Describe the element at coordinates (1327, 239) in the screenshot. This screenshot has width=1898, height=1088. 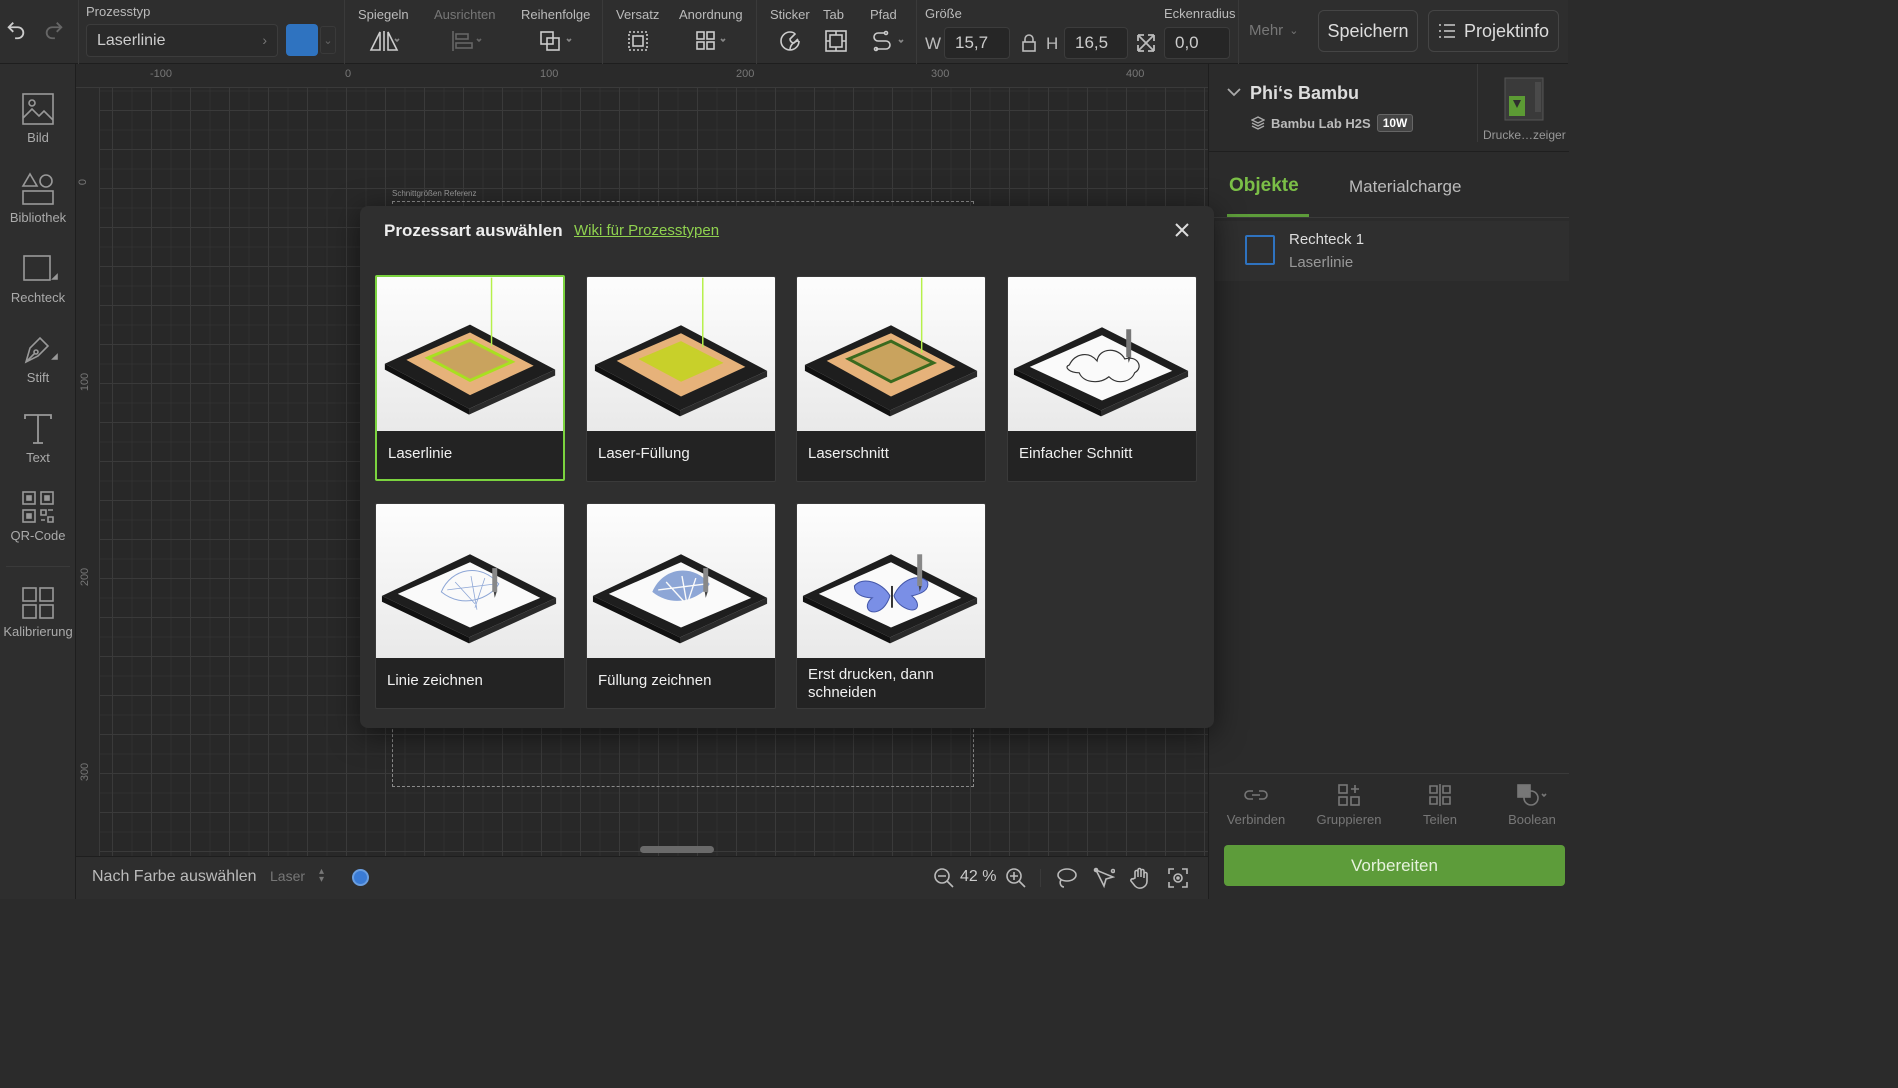
I see `object-name: Rechteck 1` at that location.